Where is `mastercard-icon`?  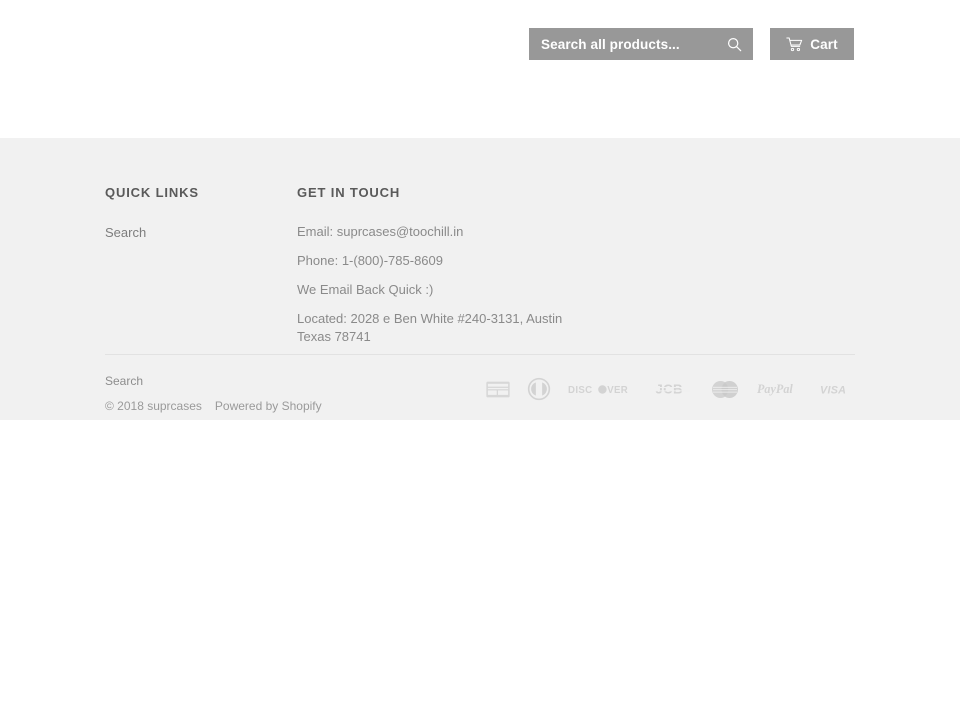
mastercard-icon is located at coordinates (725, 392).